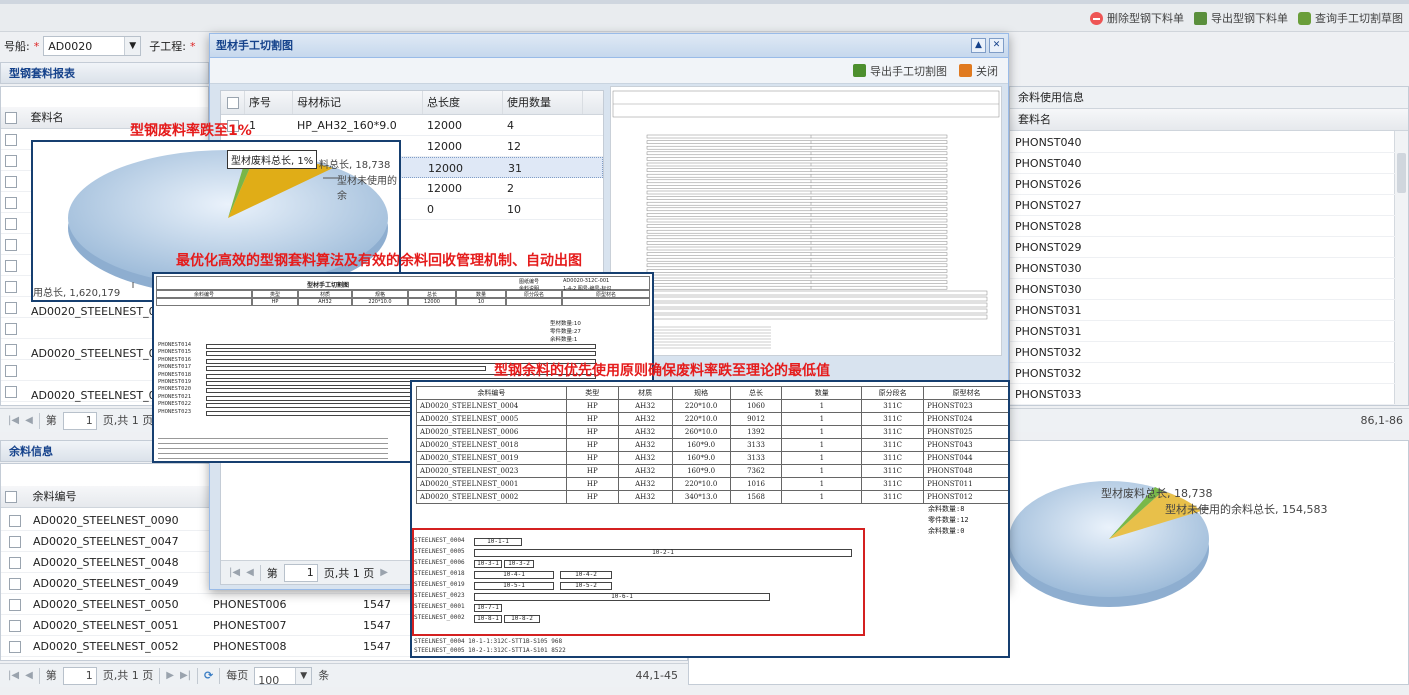 The image size is (1409, 695). Describe the element at coordinates (1048, 184) in the screenshot. I see `usage-row-name: PHONST026` at that location.